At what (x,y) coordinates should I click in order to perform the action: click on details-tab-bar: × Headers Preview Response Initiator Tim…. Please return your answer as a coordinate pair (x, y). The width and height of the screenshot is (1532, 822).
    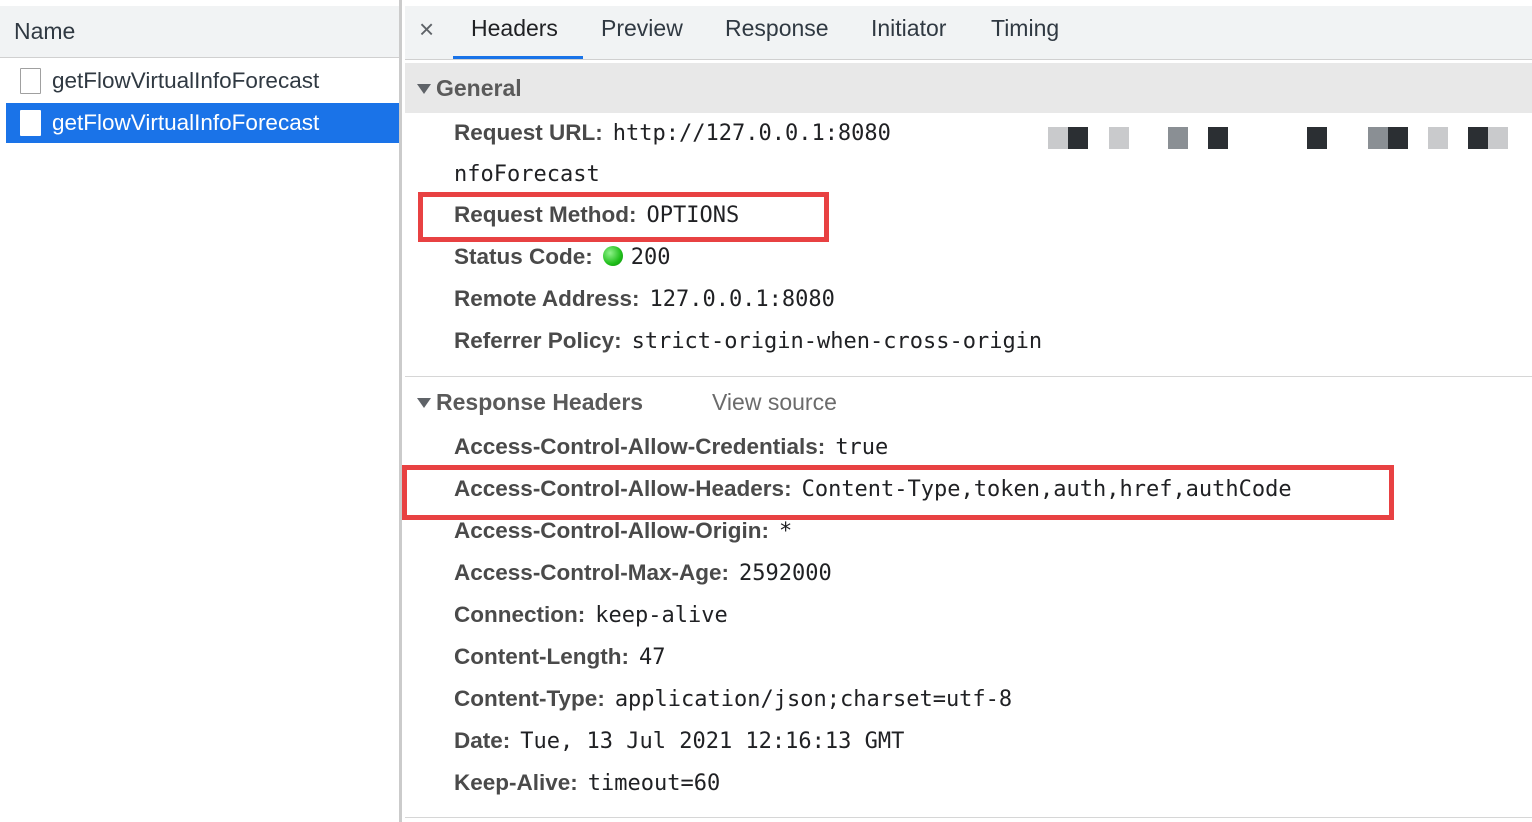
    Looking at the image, I should click on (968, 30).